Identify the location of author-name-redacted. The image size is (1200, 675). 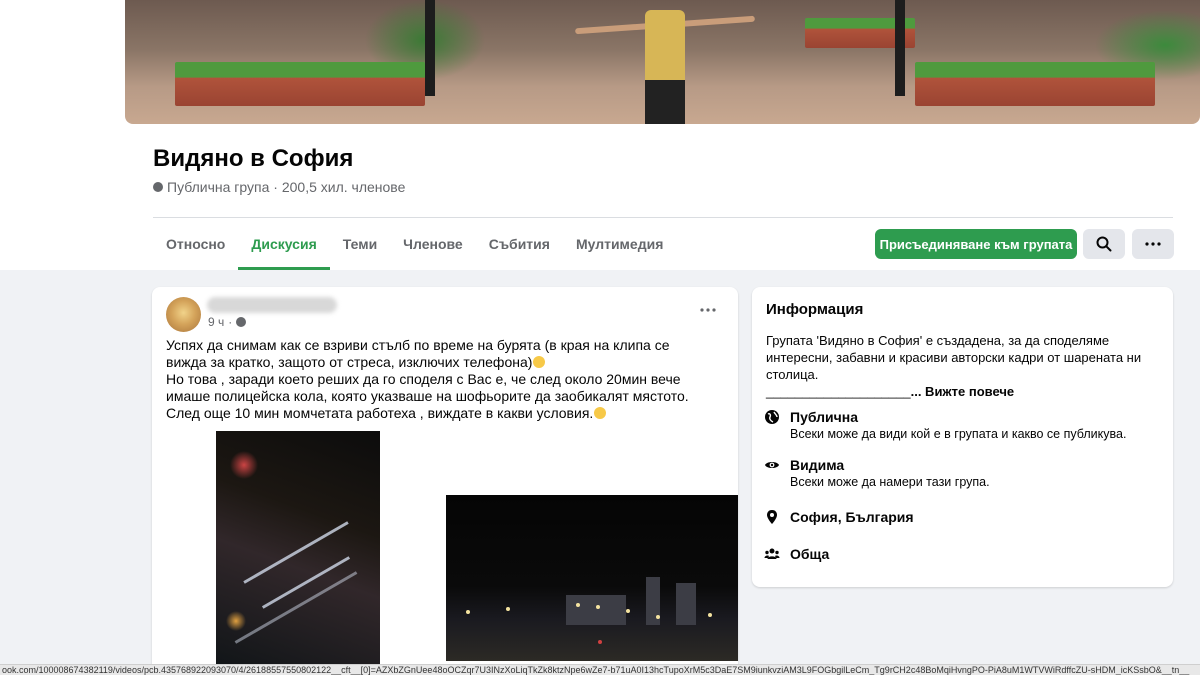
(272, 305).